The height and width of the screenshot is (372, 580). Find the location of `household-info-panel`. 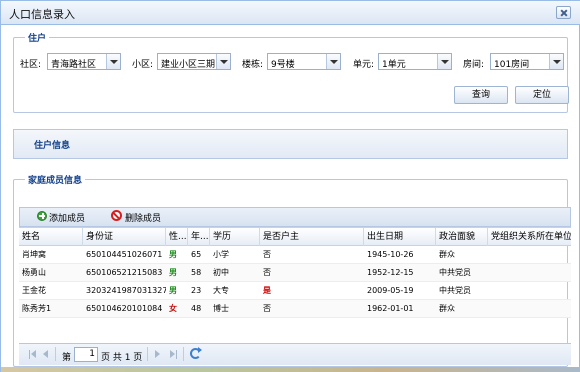

household-info-panel is located at coordinates (290, 144).